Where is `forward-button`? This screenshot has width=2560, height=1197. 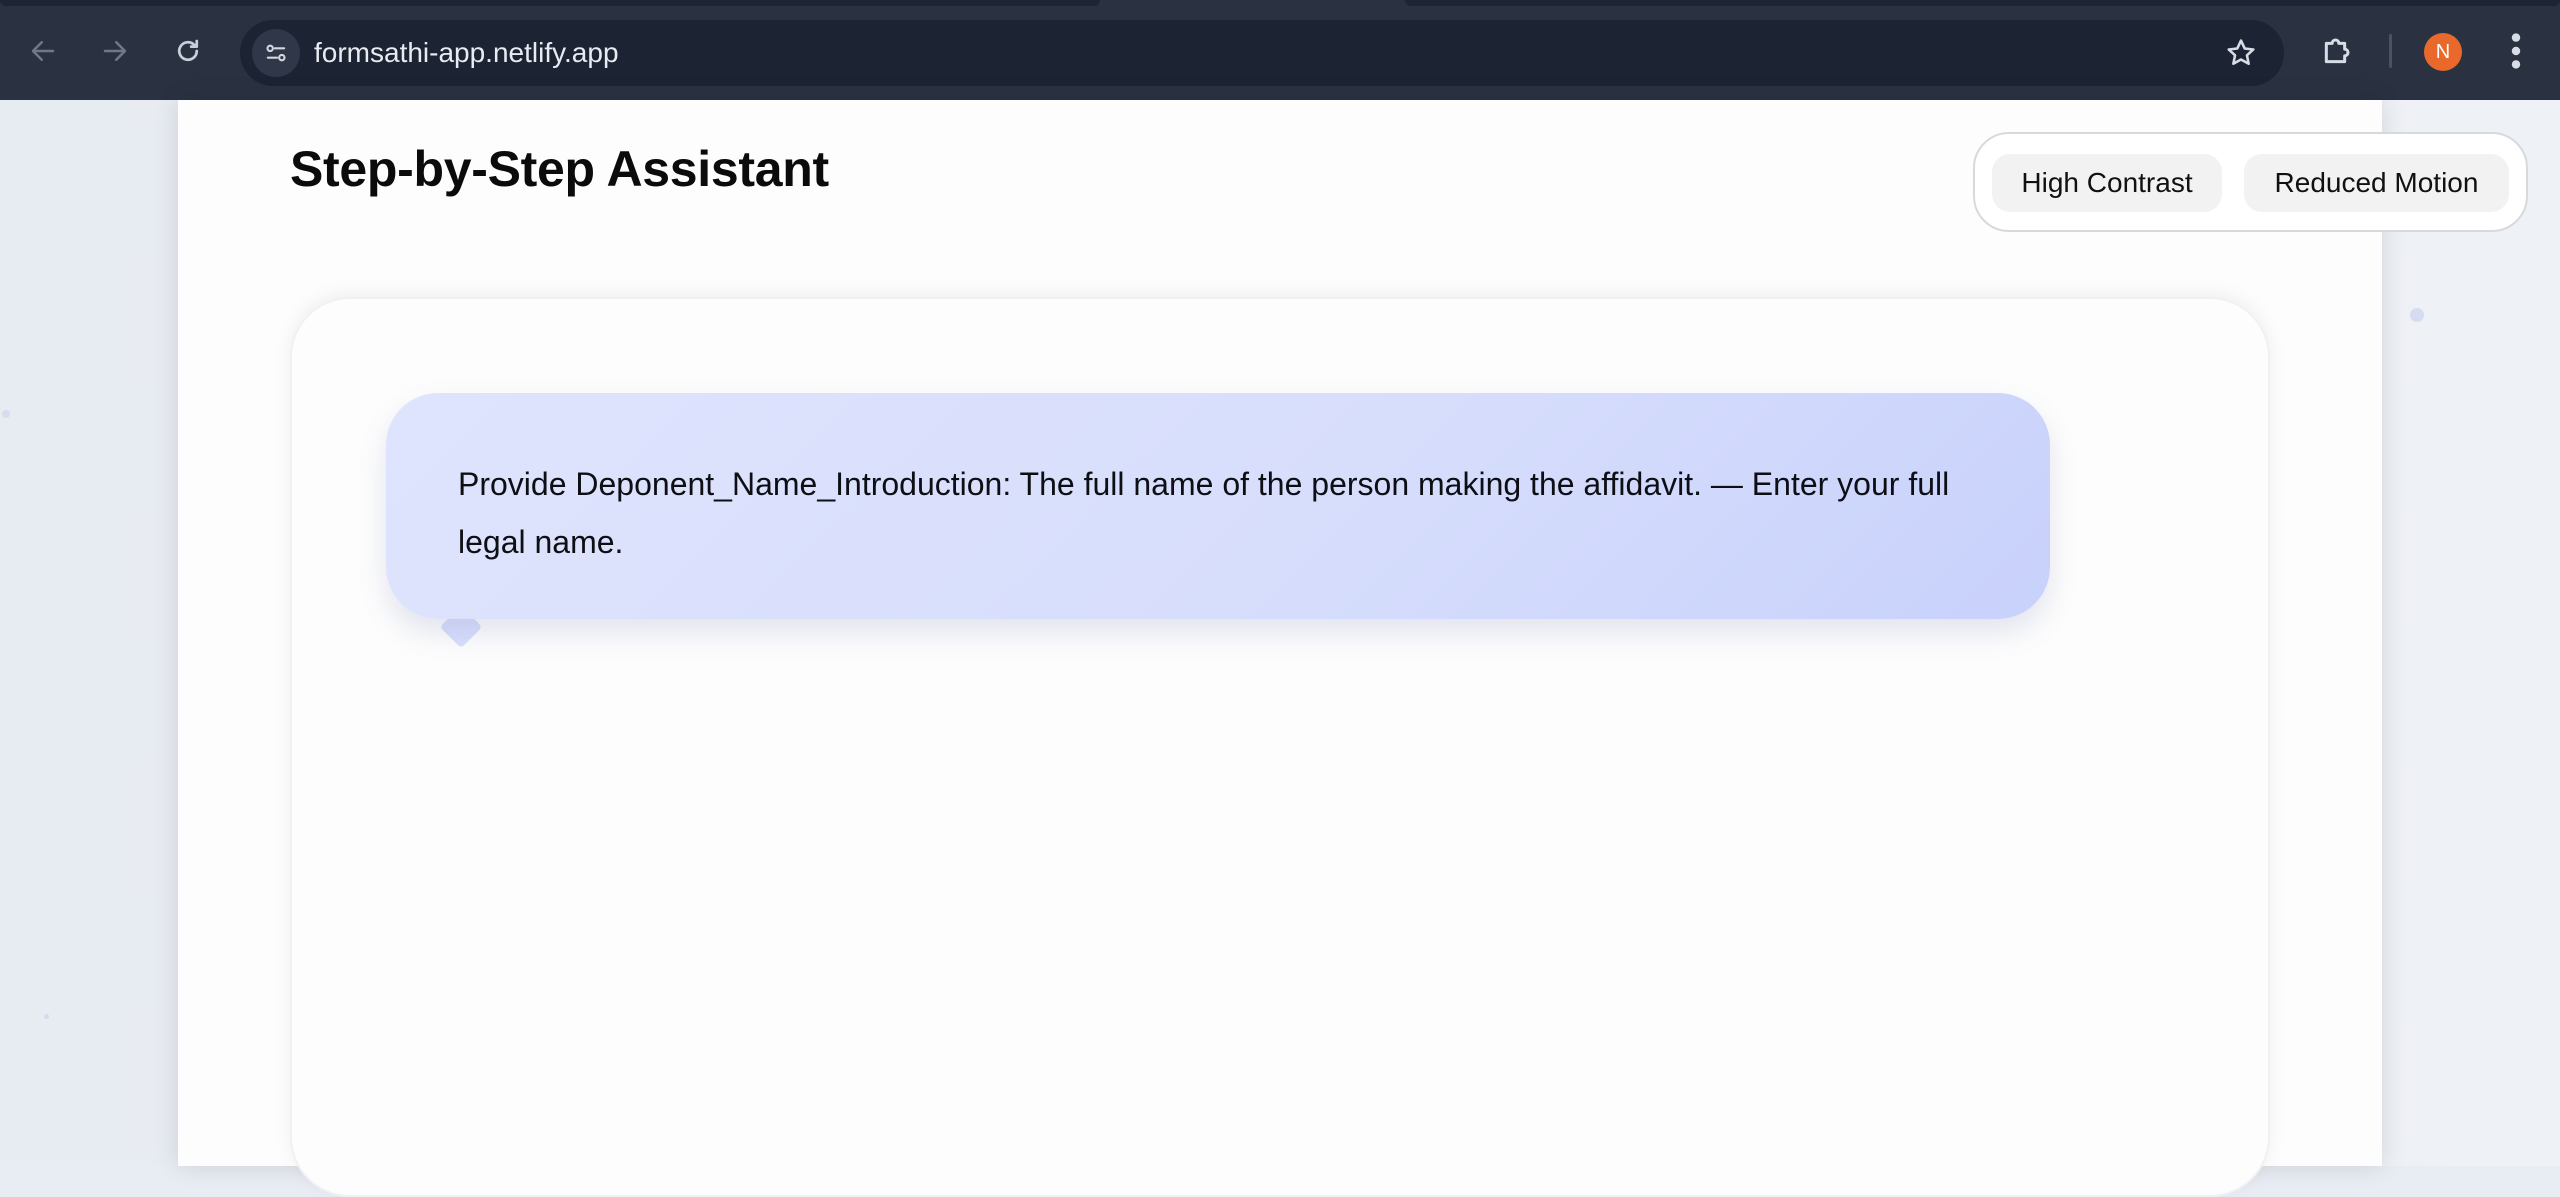
forward-button is located at coordinates (115, 51).